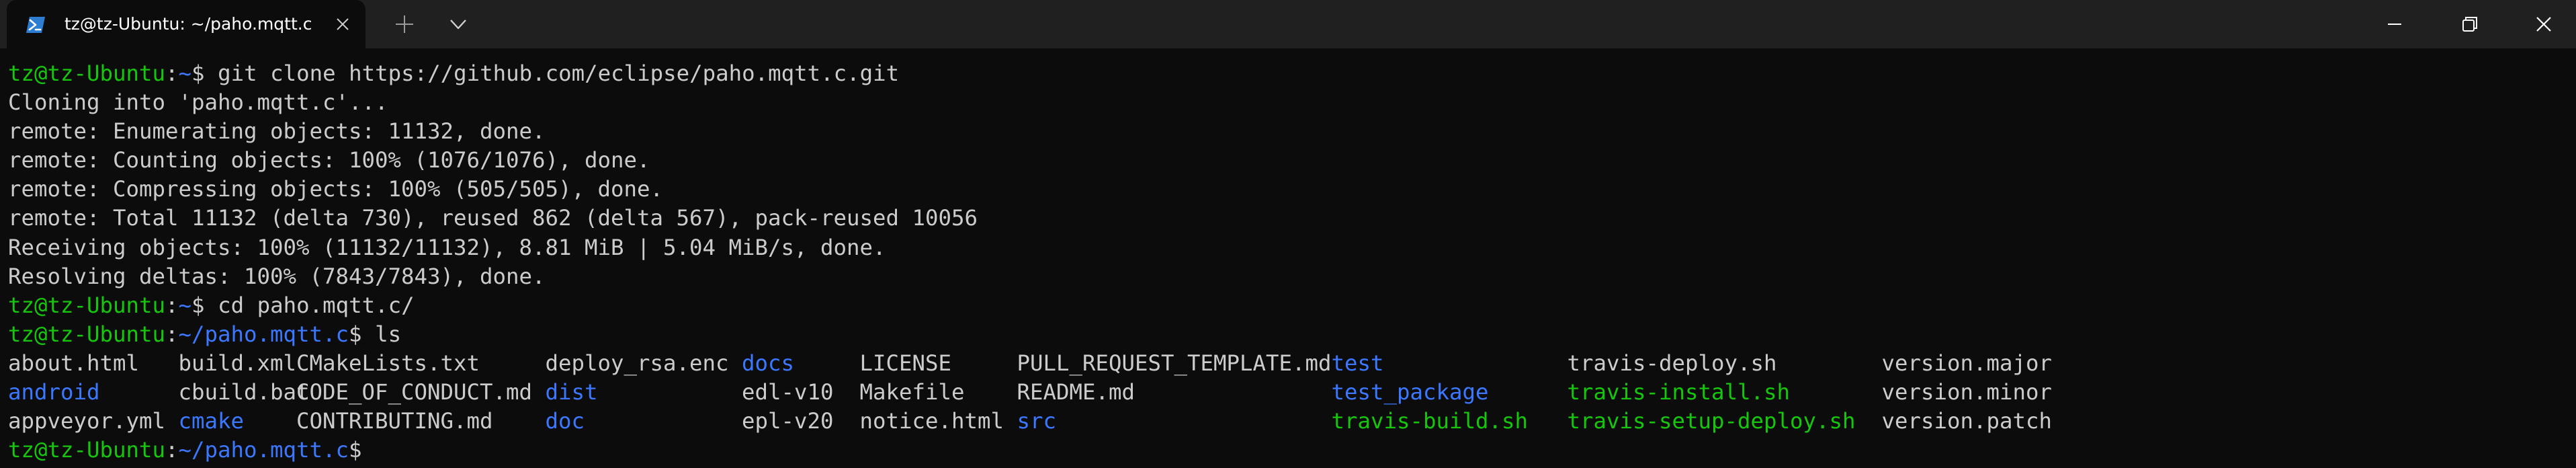  Describe the element at coordinates (381, 334) in the screenshot. I see `command-text: ls` at that location.